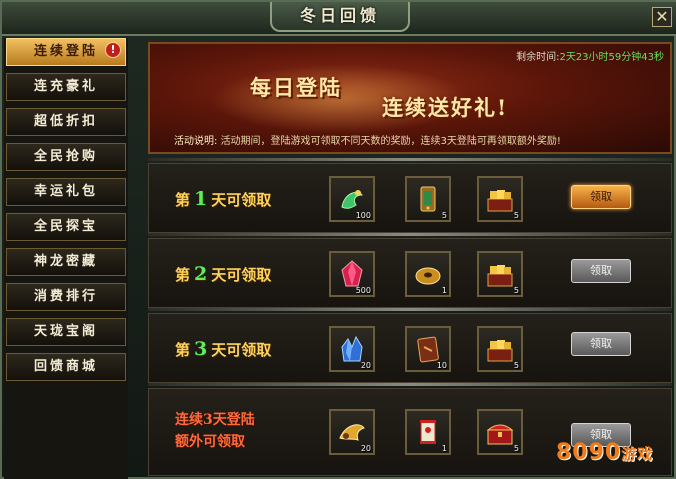 Image resolution: width=676 pixels, height=479 pixels. I want to click on red-treasure-chest-icon, so click(500, 434).